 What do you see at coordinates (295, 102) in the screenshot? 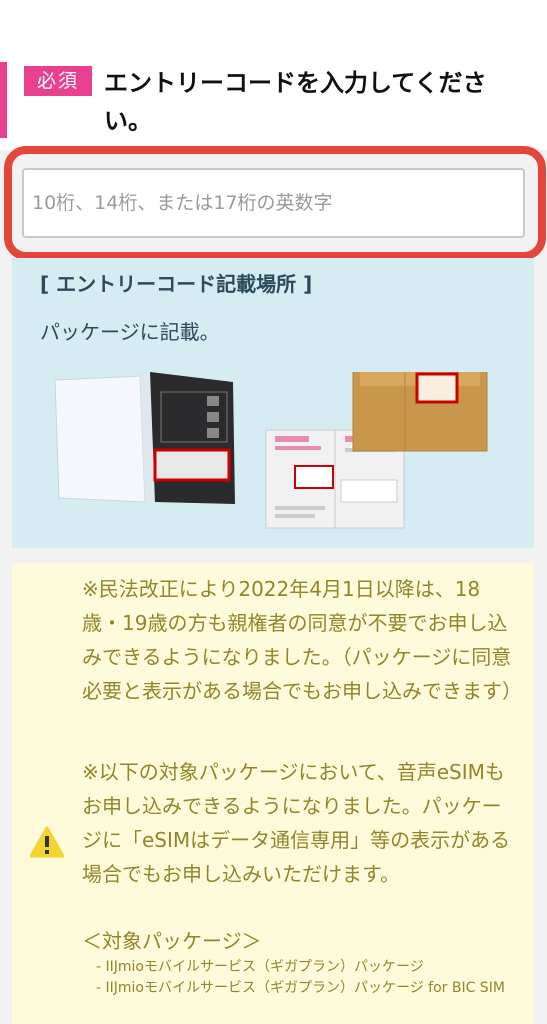
I see `entry-code-label: エントリーコードを入力してください。` at bounding box center [295, 102].